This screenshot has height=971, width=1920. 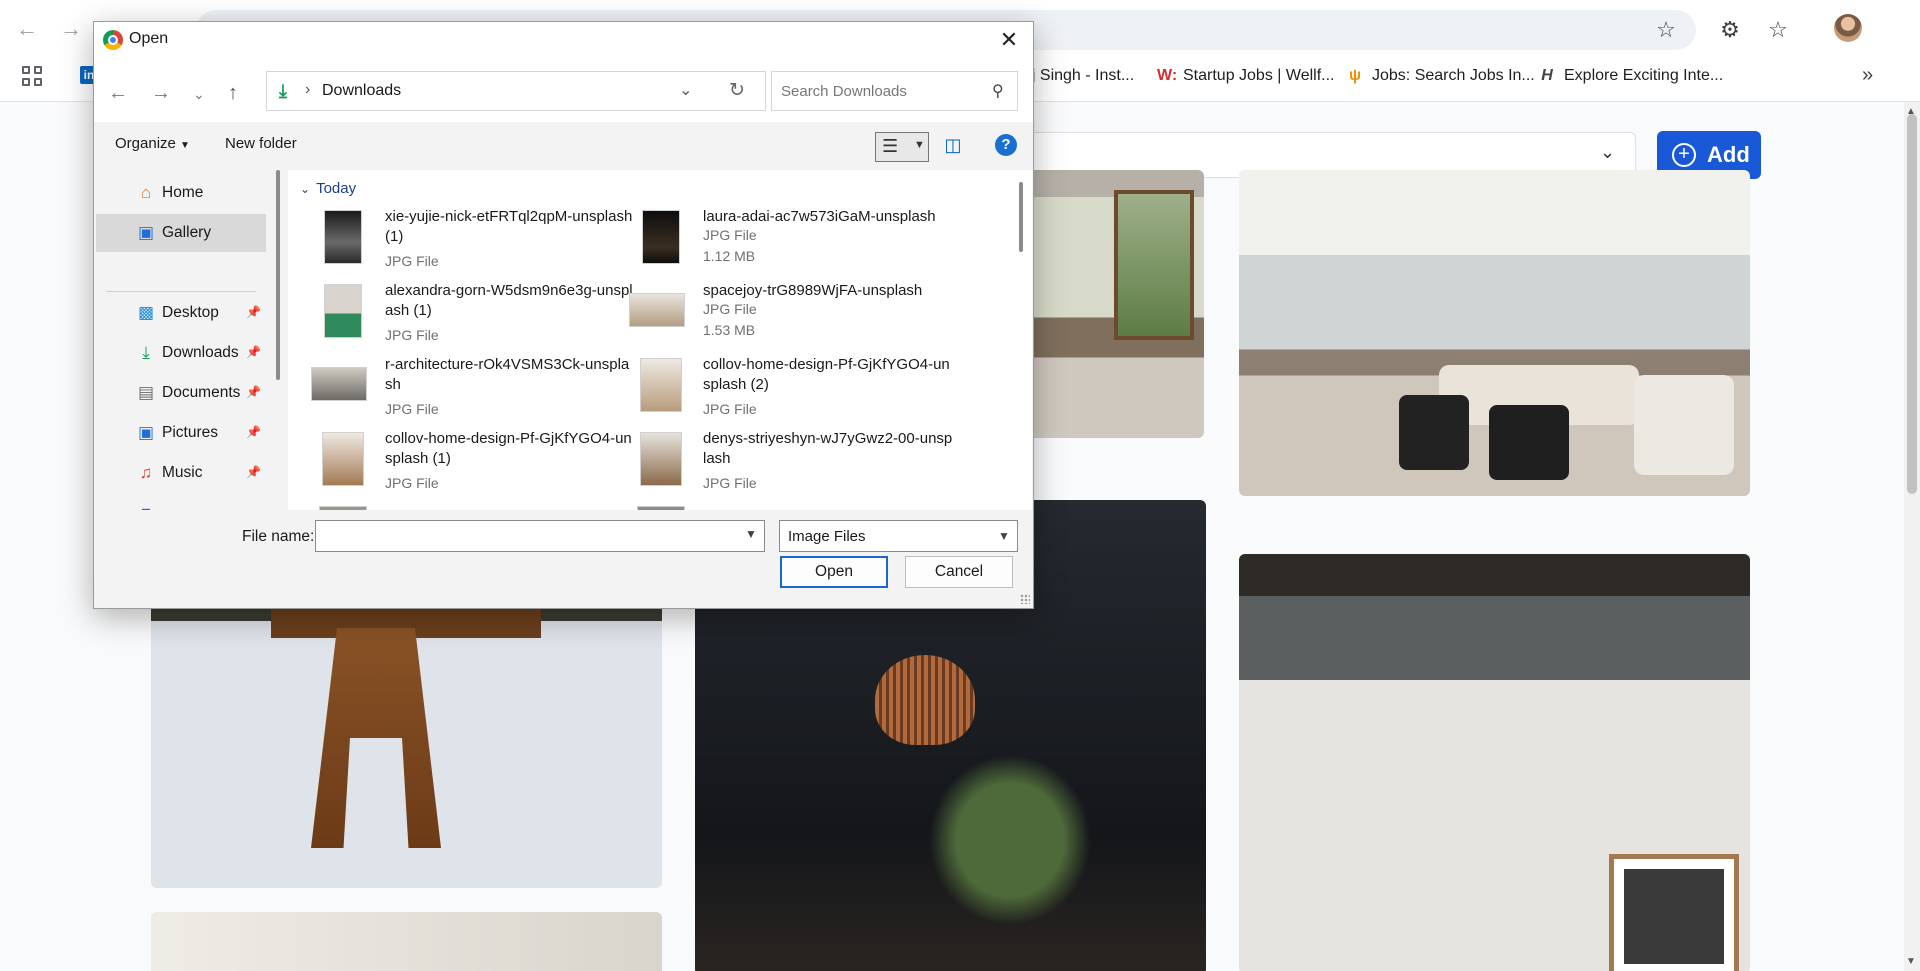 I want to click on open-button: Open, so click(x=834, y=572).